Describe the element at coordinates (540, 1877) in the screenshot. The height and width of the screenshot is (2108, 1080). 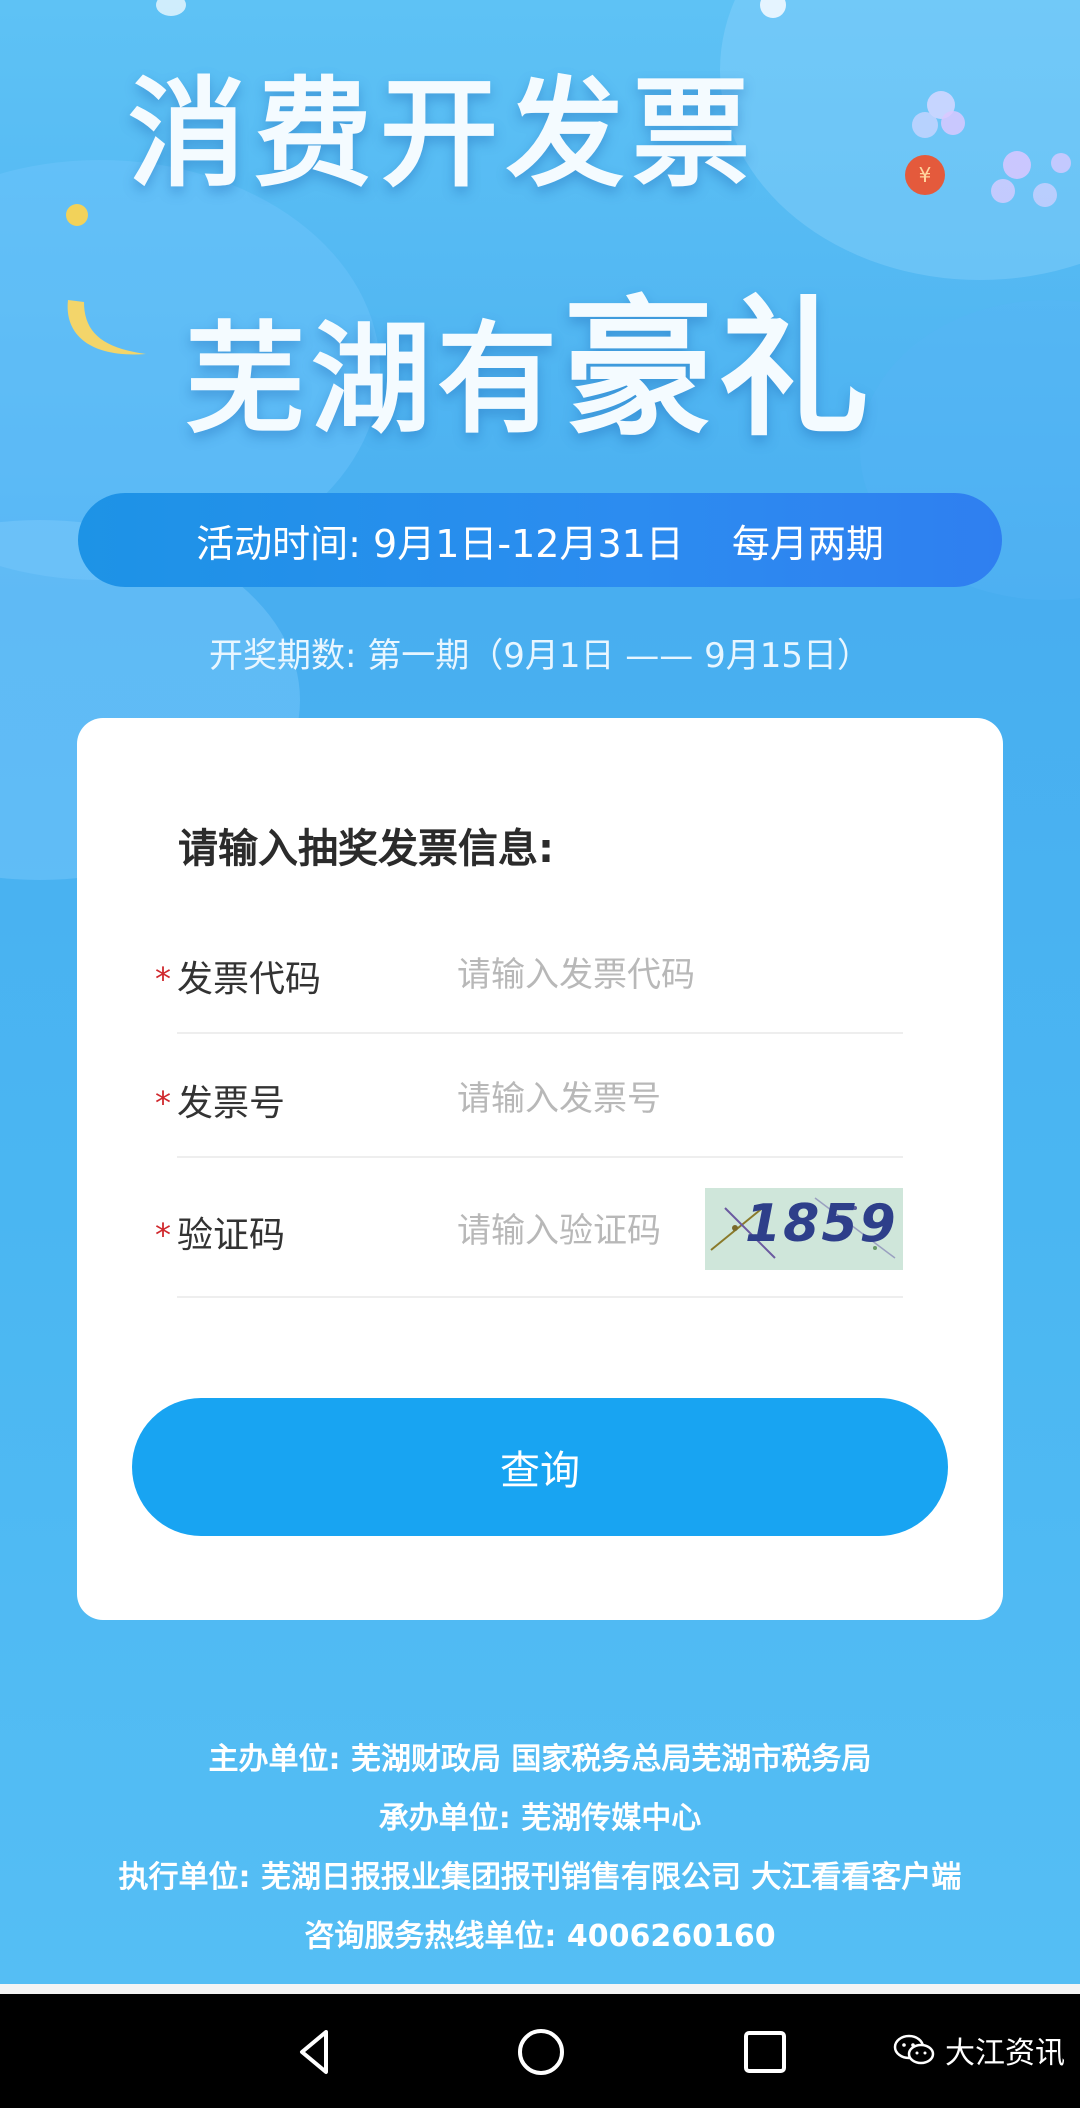
I see `executor-text: 执行单位: 芜湖日报报业集团报刊销售有限公司 大江看看客户端` at that location.